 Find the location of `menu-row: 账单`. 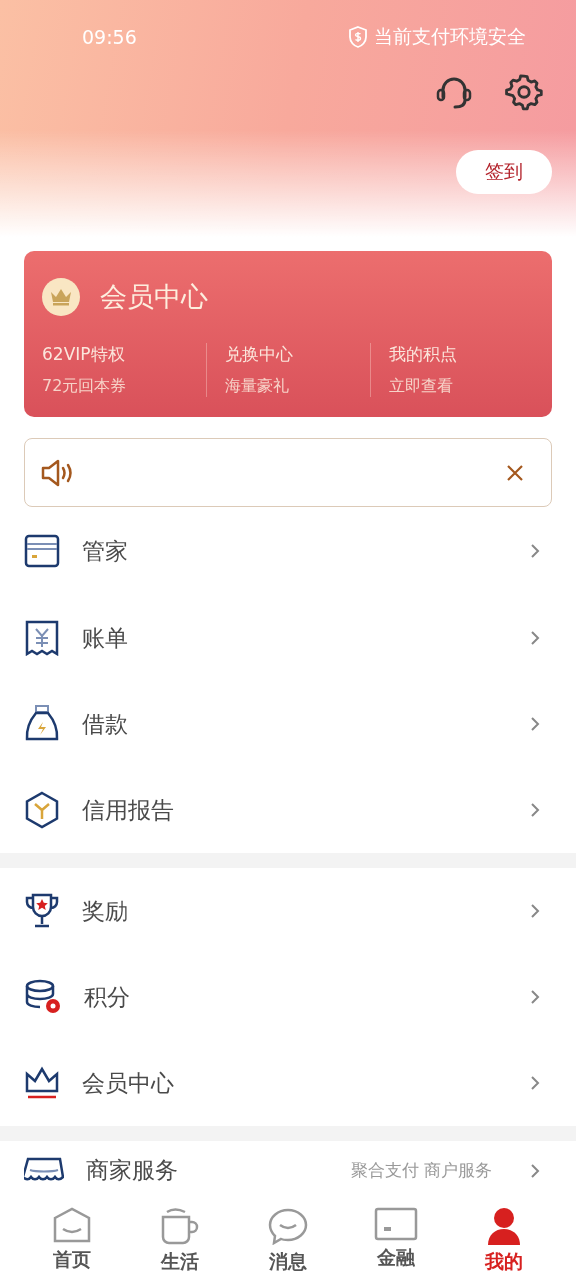

menu-row: 账单 is located at coordinates (288, 638).